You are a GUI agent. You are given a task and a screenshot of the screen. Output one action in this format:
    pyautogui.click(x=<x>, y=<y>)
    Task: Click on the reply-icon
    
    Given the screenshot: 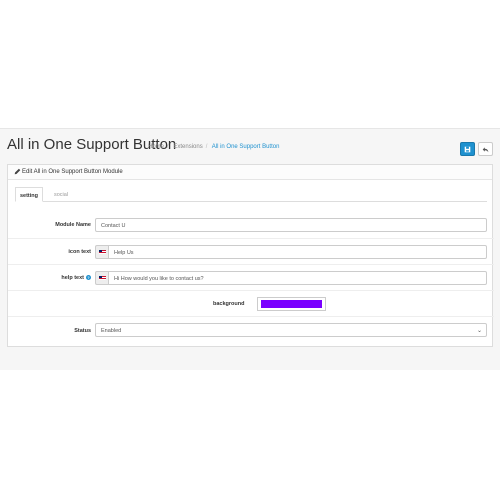 What is the action you would take?
    pyautogui.click(x=485, y=149)
    